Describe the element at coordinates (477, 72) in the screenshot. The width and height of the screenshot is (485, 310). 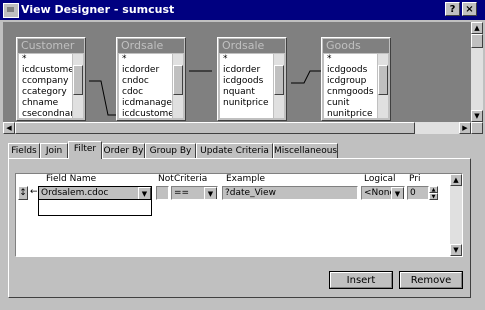
I see `diagram-vertical-scrollbar: ▲ ▼` at that location.